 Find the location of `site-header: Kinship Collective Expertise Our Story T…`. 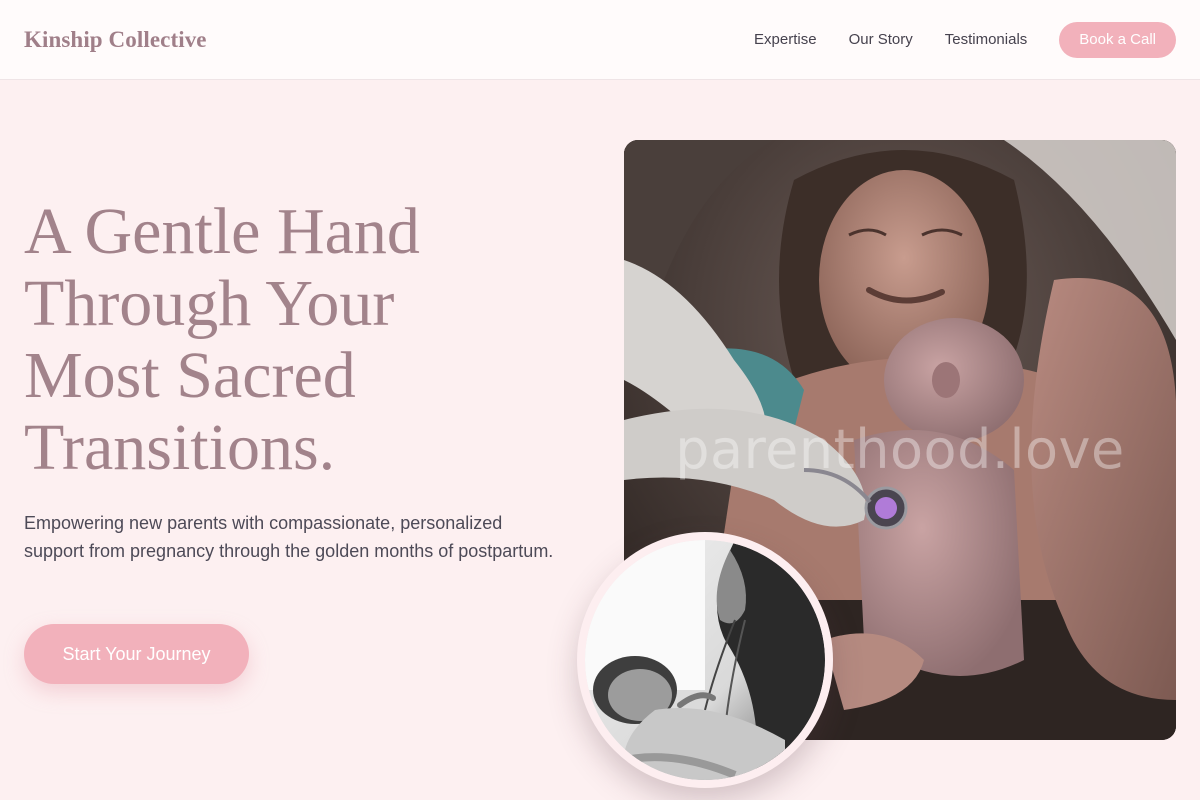

site-header: Kinship Collective Expertise Our Story T… is located at coordinates (600, 40).